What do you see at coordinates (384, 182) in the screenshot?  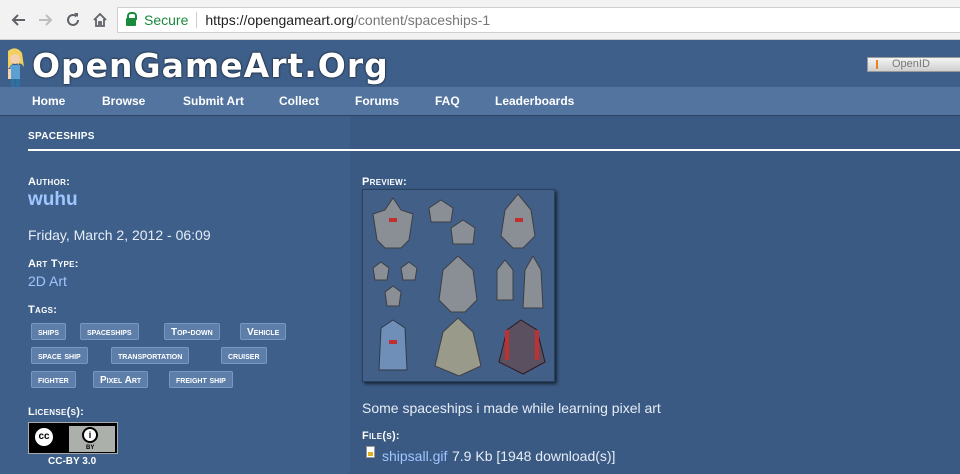 I see `preview-label: Preview:` at bounding box center [384, 182].